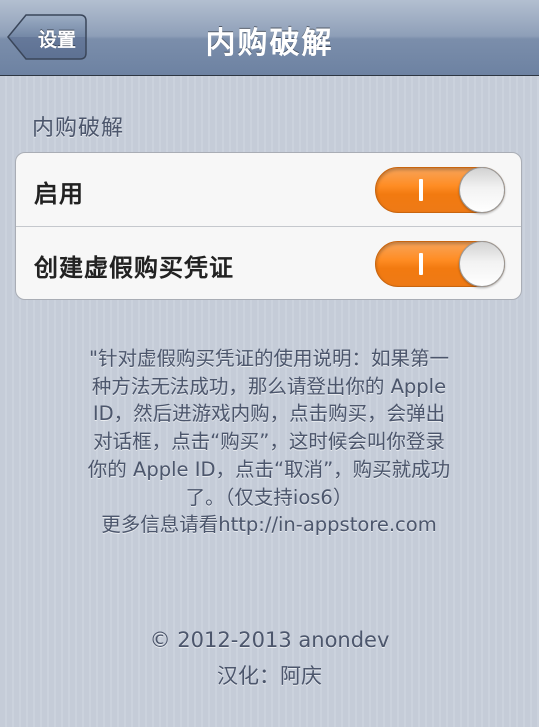 The height and width of the screenshot is (727, 539). What do you see at coordinates (268, 190) in the screenshot?
I see `setting-row-enable: 启用` at bounding box center [268, 190].